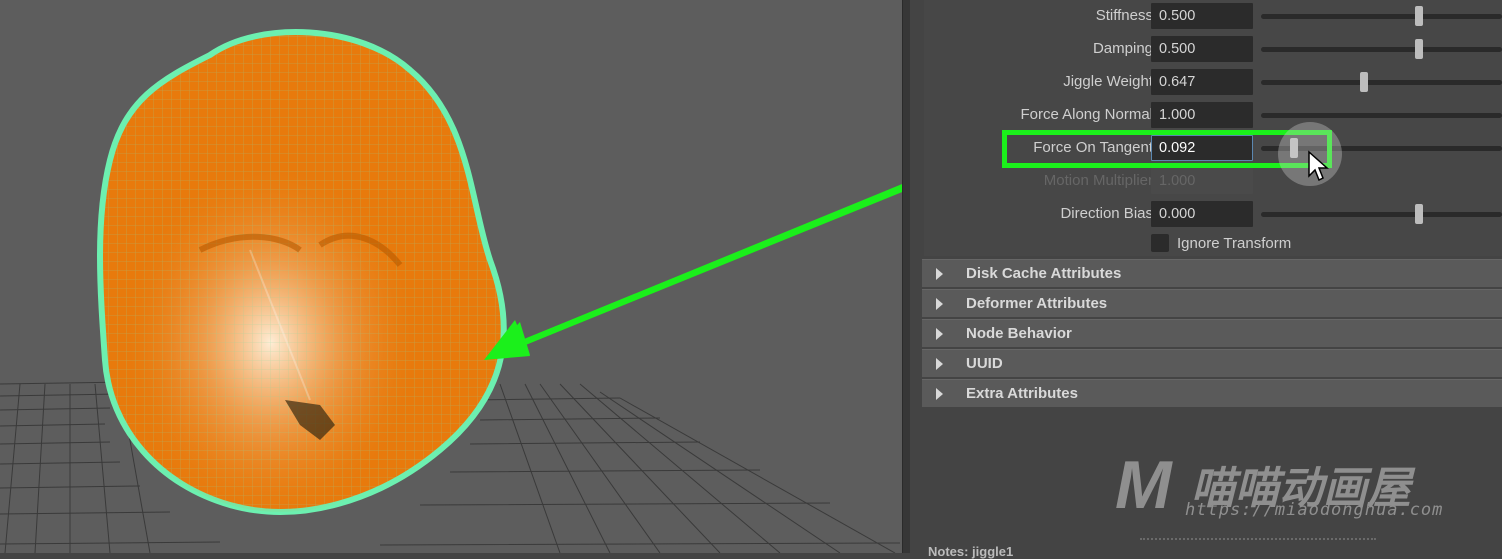 The image size is (1502, 559). I want to click on mouse-cursor-icon, so click(1310, 154).